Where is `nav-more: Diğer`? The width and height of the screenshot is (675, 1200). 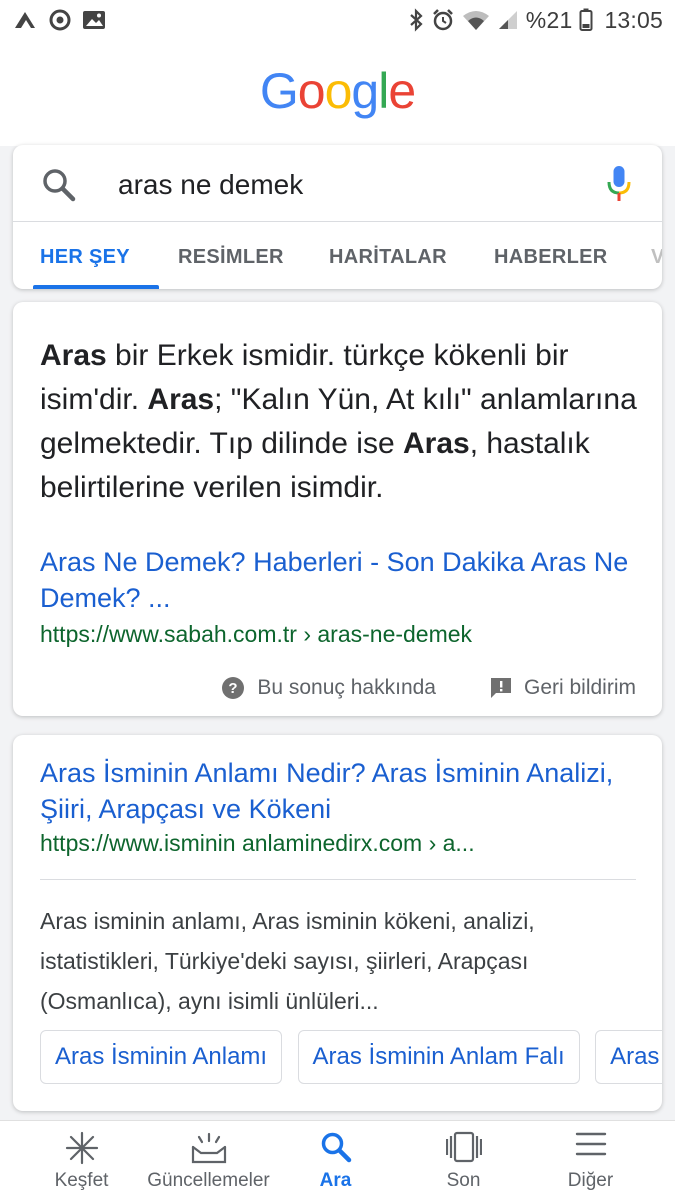 nav-more: Diğer is located at coordinates (590, 1160).